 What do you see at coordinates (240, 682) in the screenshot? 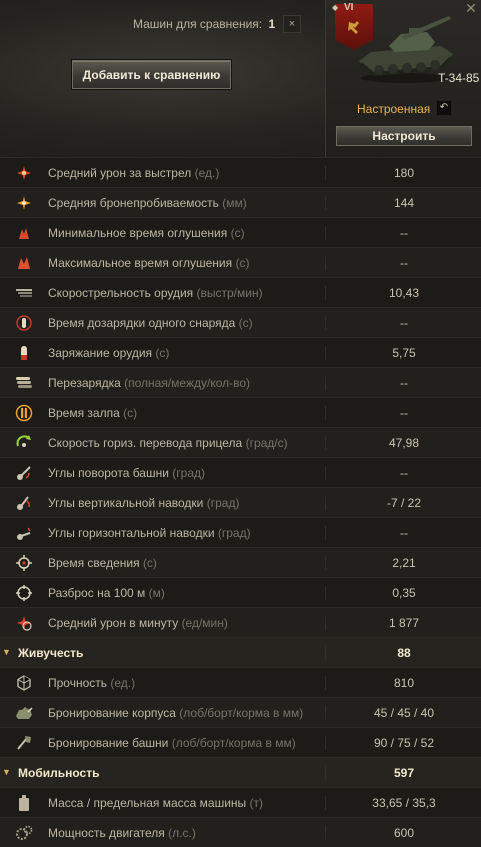
I see `stat-row-hitpoints: Прочность (ед.) 810` at bounding box center [240, 682].